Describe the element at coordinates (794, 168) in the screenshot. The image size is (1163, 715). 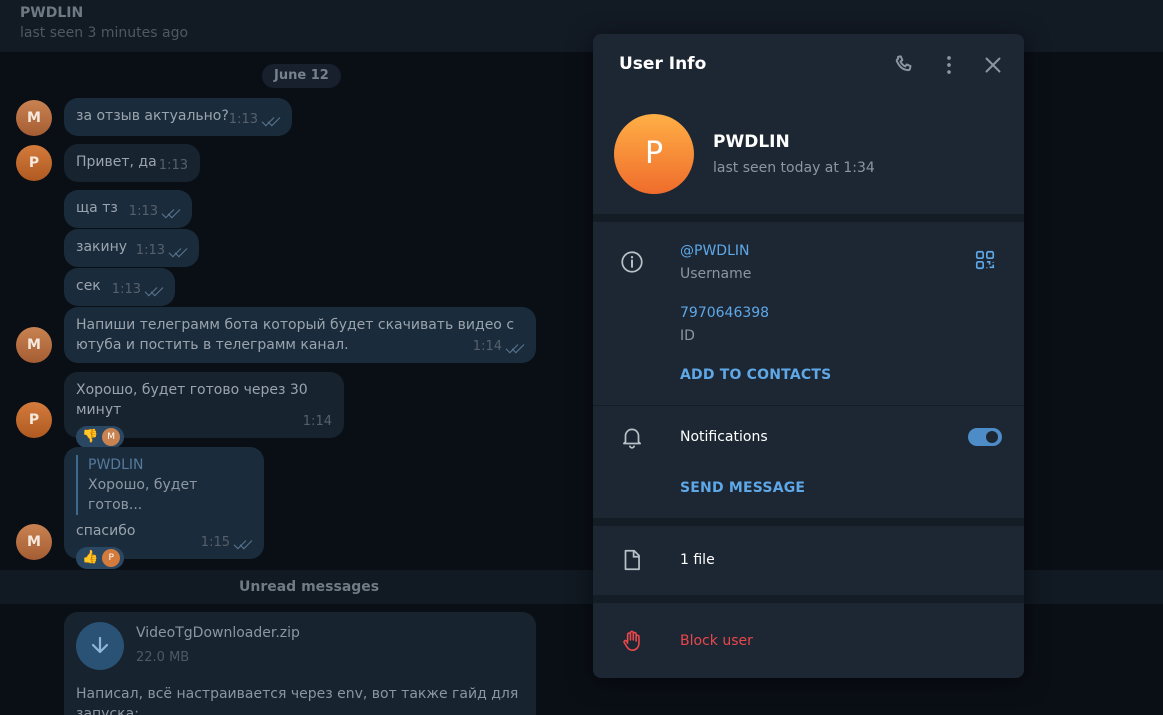
I see `profile-status: last seen today at 1:34` at that location.